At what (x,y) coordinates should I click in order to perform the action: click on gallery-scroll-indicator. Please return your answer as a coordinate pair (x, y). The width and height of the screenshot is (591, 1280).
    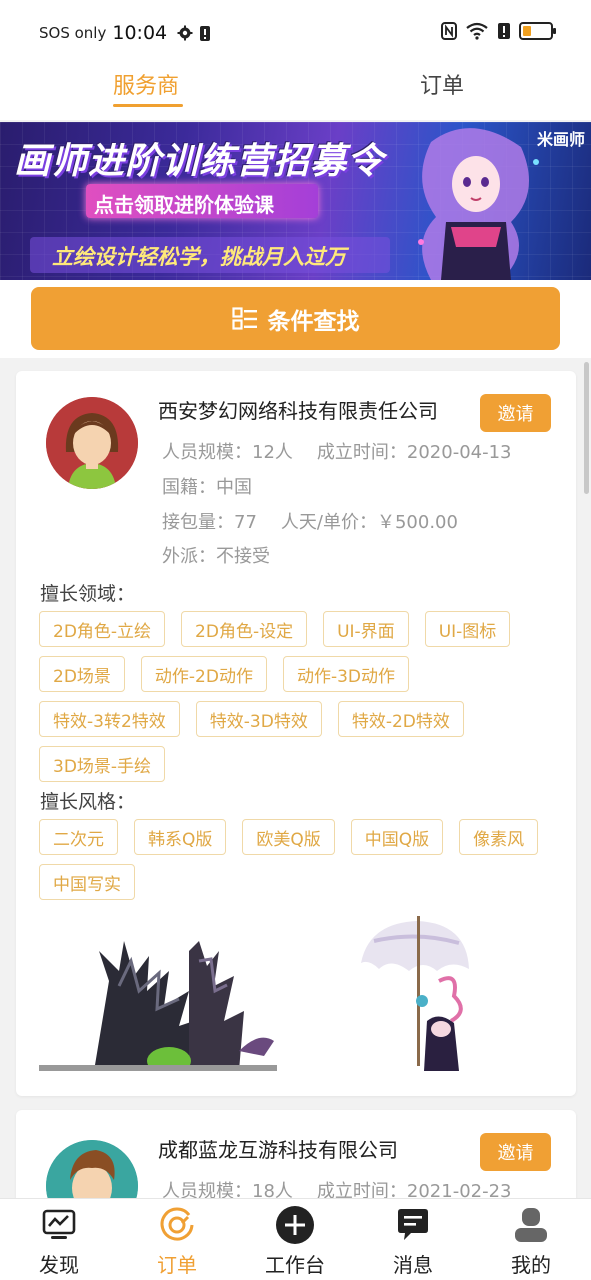
    Looking at the image, I should click on (158, 1068).